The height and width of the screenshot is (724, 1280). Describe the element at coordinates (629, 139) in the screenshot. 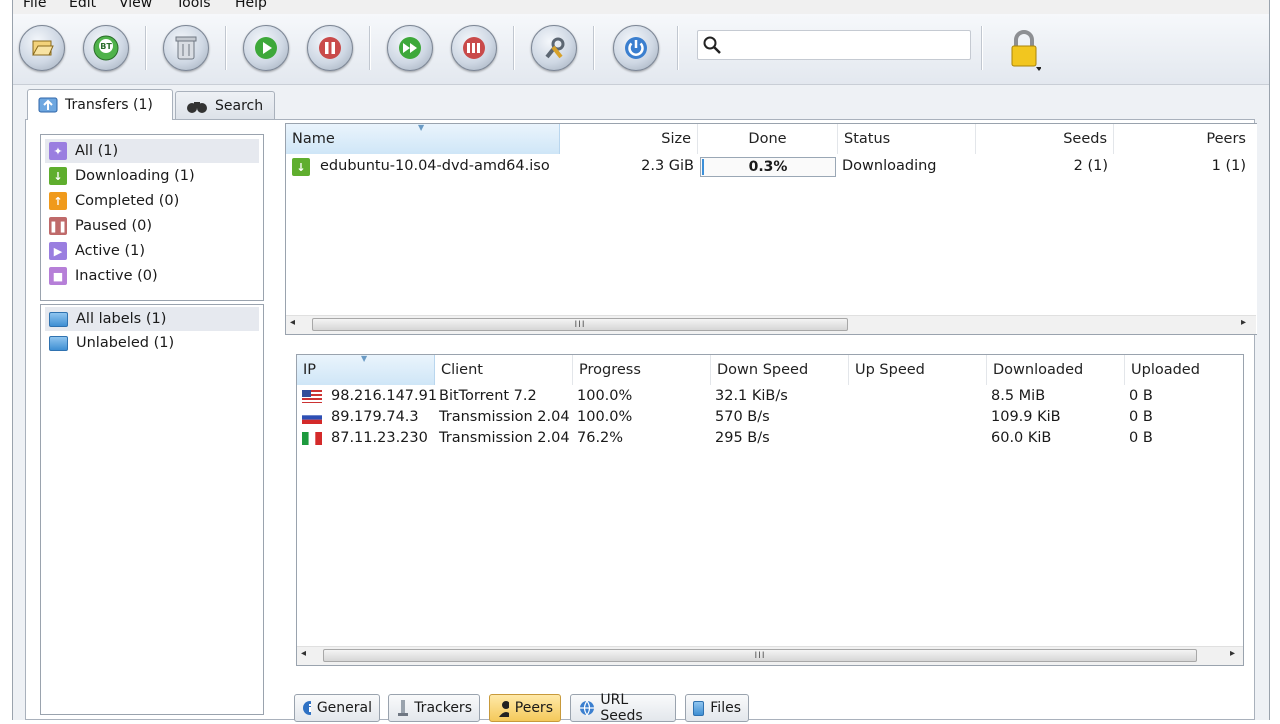

I see `col-size: Size` at that location.